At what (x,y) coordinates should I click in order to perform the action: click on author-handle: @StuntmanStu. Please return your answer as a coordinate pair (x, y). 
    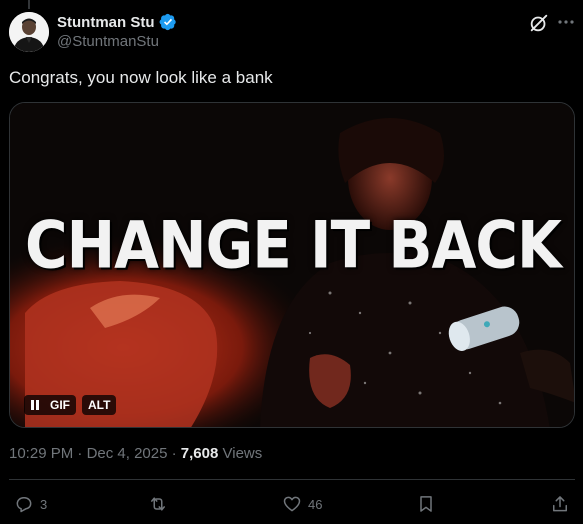
    Looking at the image, I should click on (108, 41).